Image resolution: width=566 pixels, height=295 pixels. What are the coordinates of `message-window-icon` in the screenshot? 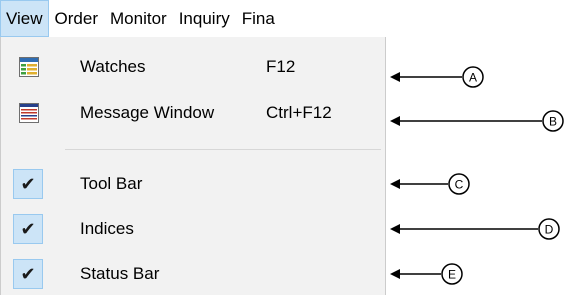 It's located at (29, 113).